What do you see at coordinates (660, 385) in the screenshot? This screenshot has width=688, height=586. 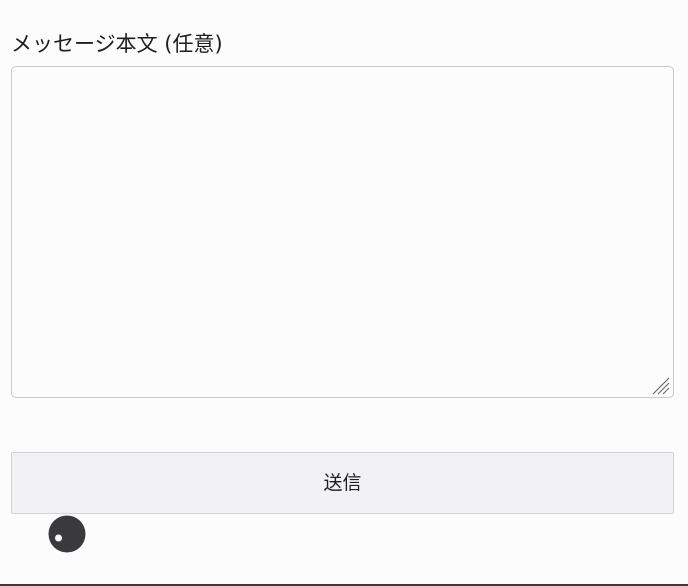 I see `resize-grip-icon` at bounding box center [660, 385].